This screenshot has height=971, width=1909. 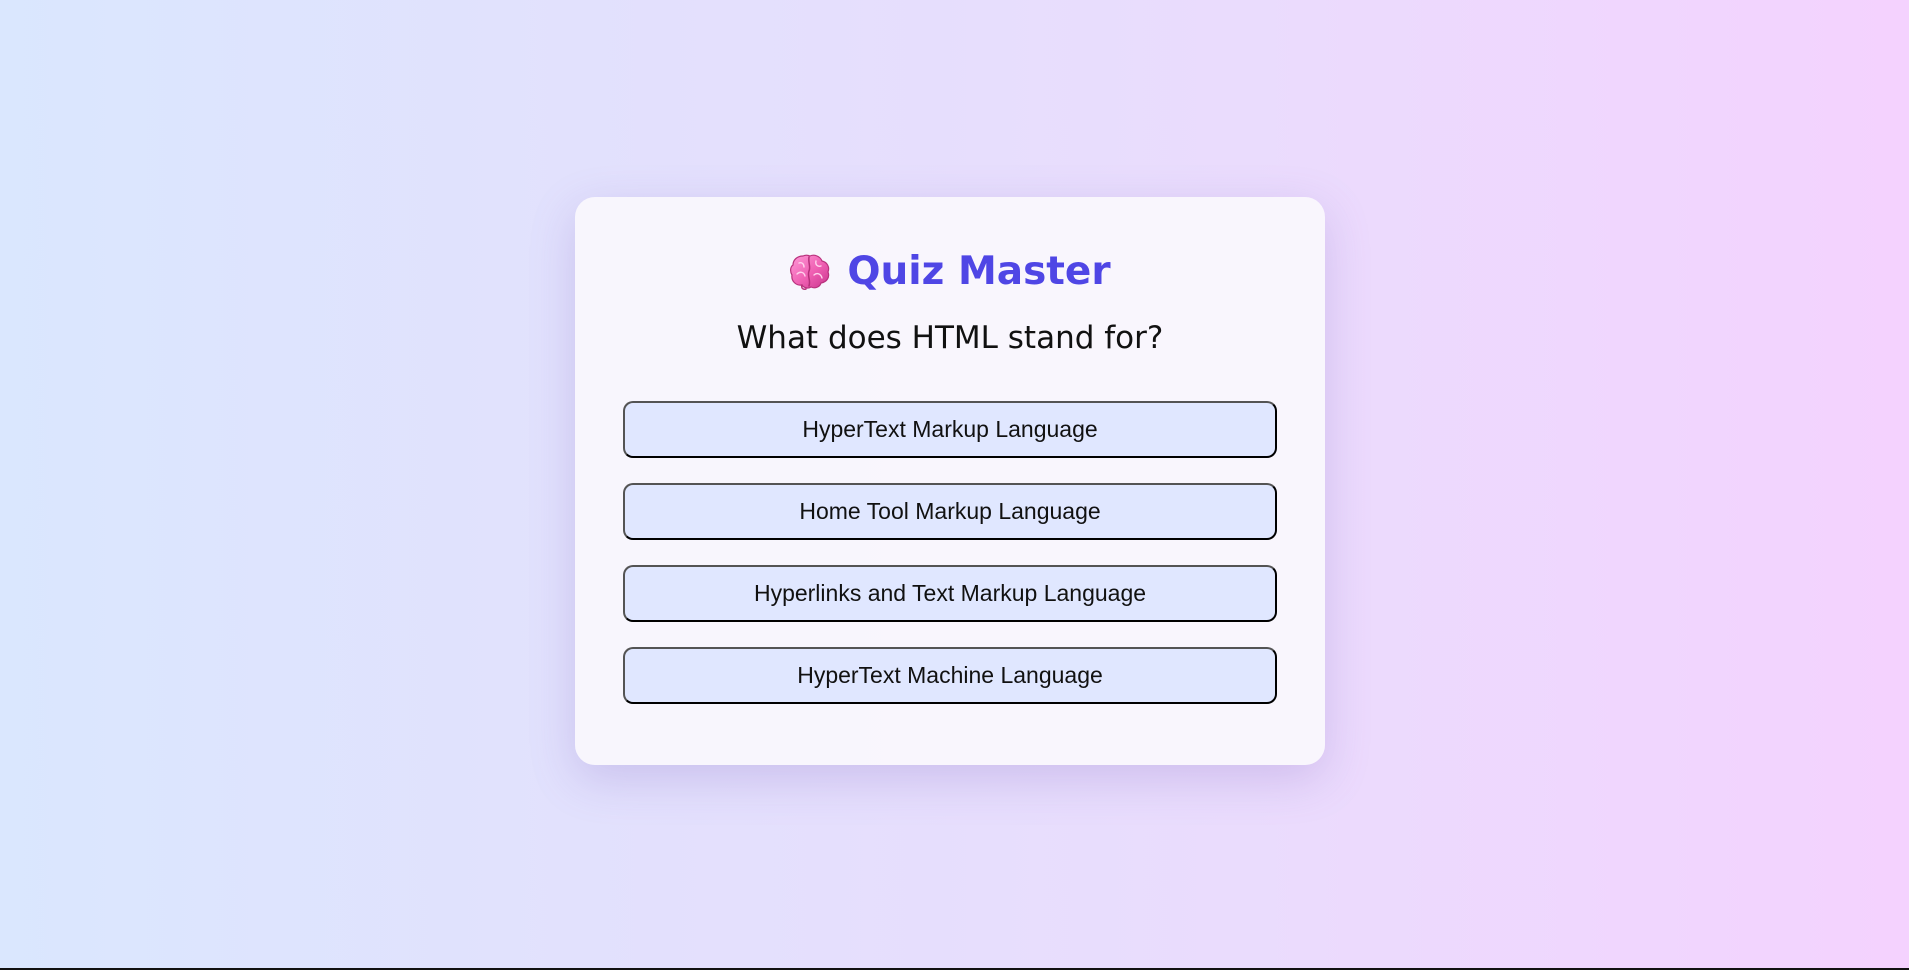 I want to click on quiz-header: Quiz Master, so click(x=950, y=271).